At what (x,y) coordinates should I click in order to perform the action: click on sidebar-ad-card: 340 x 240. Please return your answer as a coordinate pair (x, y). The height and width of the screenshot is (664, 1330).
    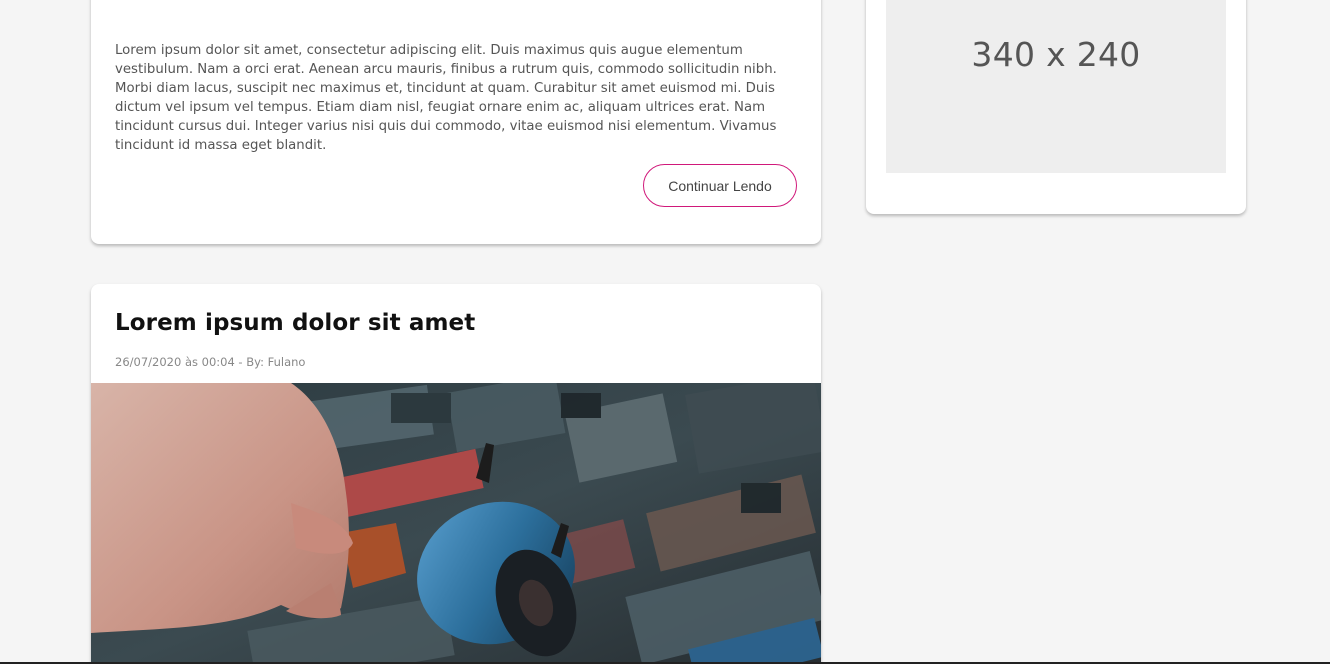
    Looking at the image, I should click on (1056, 107).